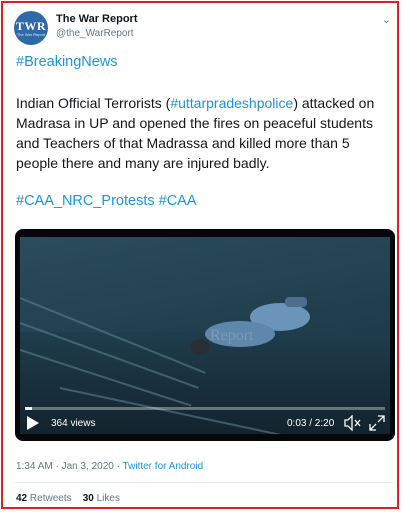 Image resolution: width=404 pixels, height=513 pixels. What do you see at coordinates (69, 466) in the screenshot?
I see `tweet-timestamp: 1:34 AM · Jan 3, 2020 ·` at bounding box center [69, 466].